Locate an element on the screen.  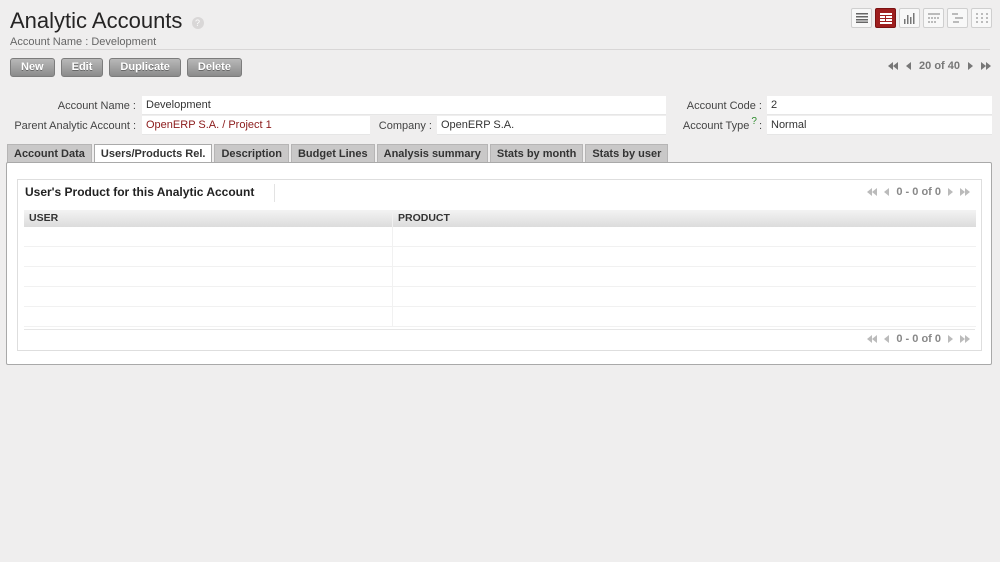
list-title: User's Product for this Analytic Account is located at coordinates (140, 192).